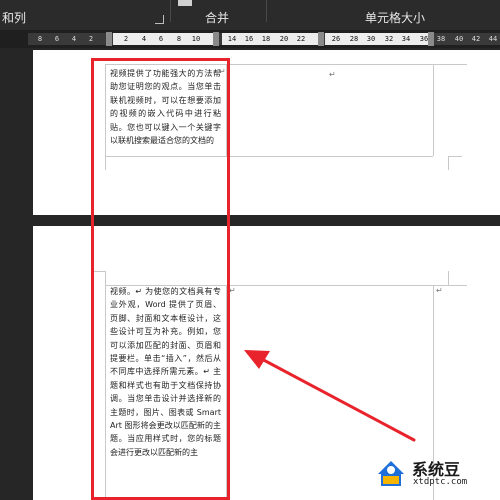  I want to click on watermark-url: xtdptc.com, so click(440, 482).